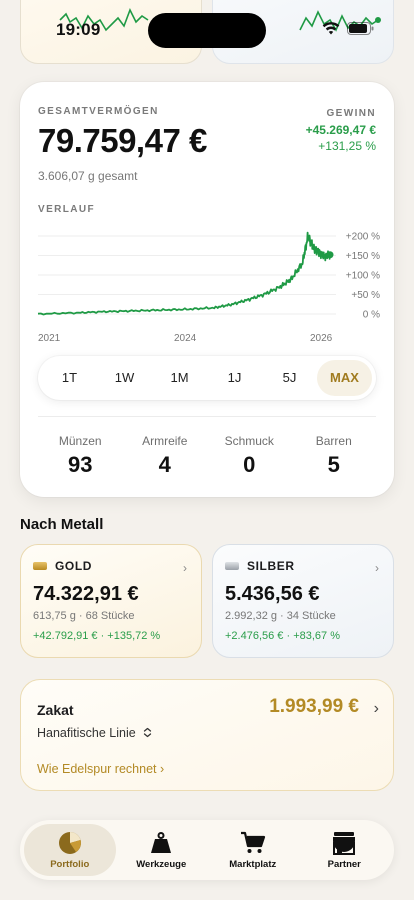 This screenshot has width=414, height=900. What do you see at coordinates (55, 710) in the screenshot?
I see `zakat-title: Zakat` at bounding box center [55, 710].